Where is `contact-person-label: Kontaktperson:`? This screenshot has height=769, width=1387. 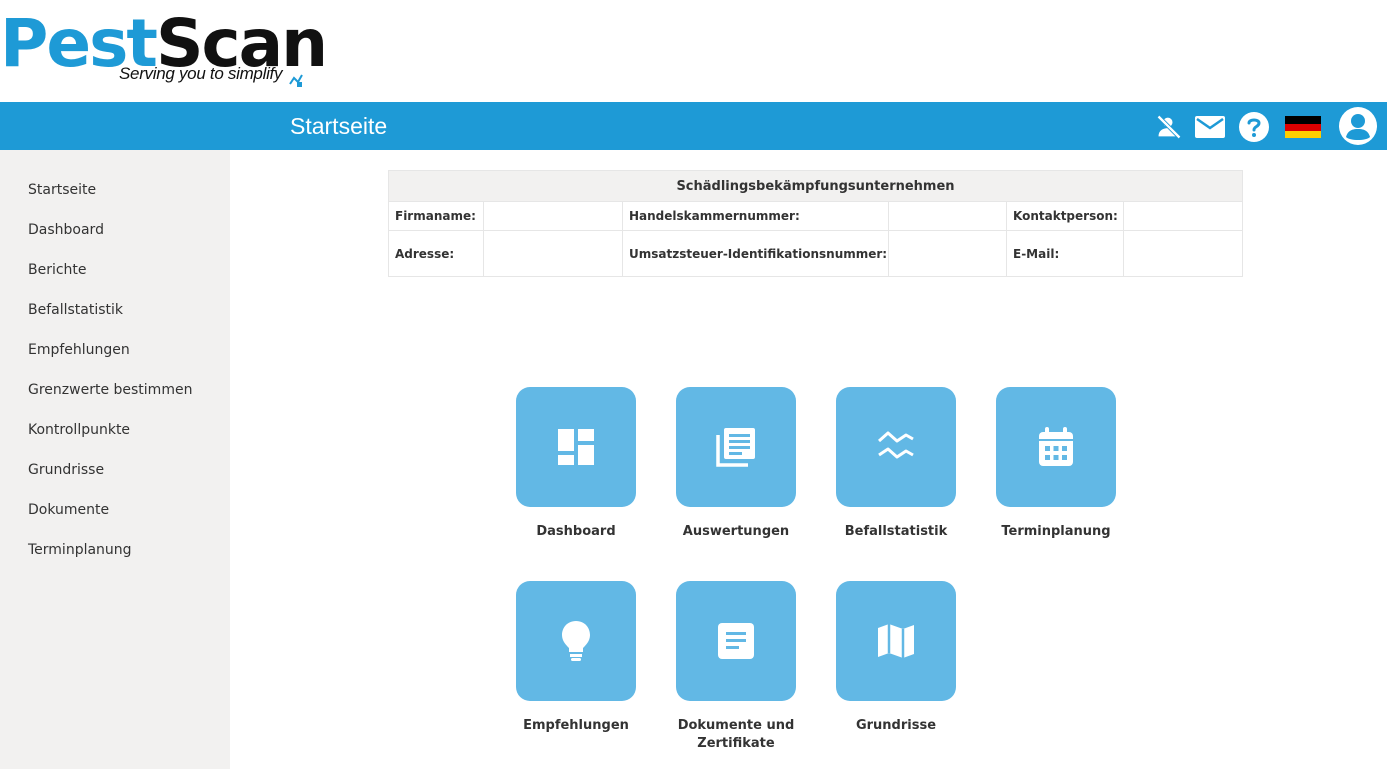 contact-person-label: Kontaktperson: is located at coordinates (1065, 216).